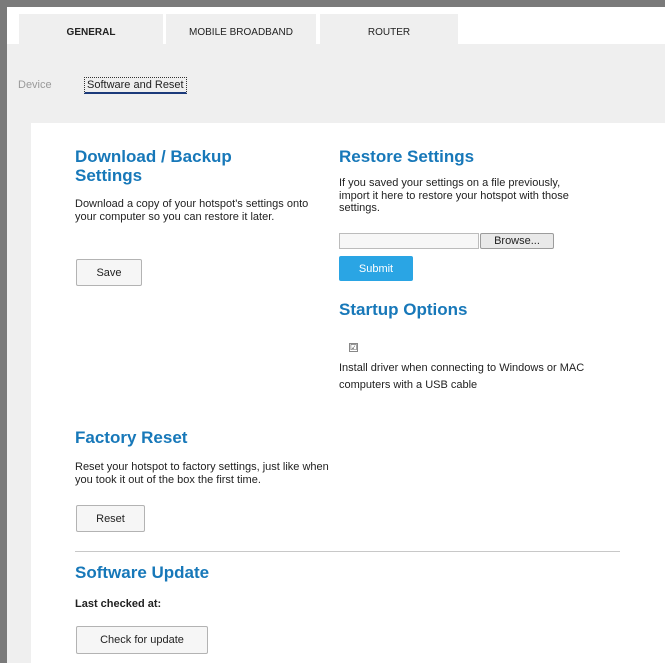 The image size is (665, 663). What do you see at coordinates (407, 156) in the screenshot?
I see `restore-settings-title: Restore Settings` at bounding box center [407, 156].